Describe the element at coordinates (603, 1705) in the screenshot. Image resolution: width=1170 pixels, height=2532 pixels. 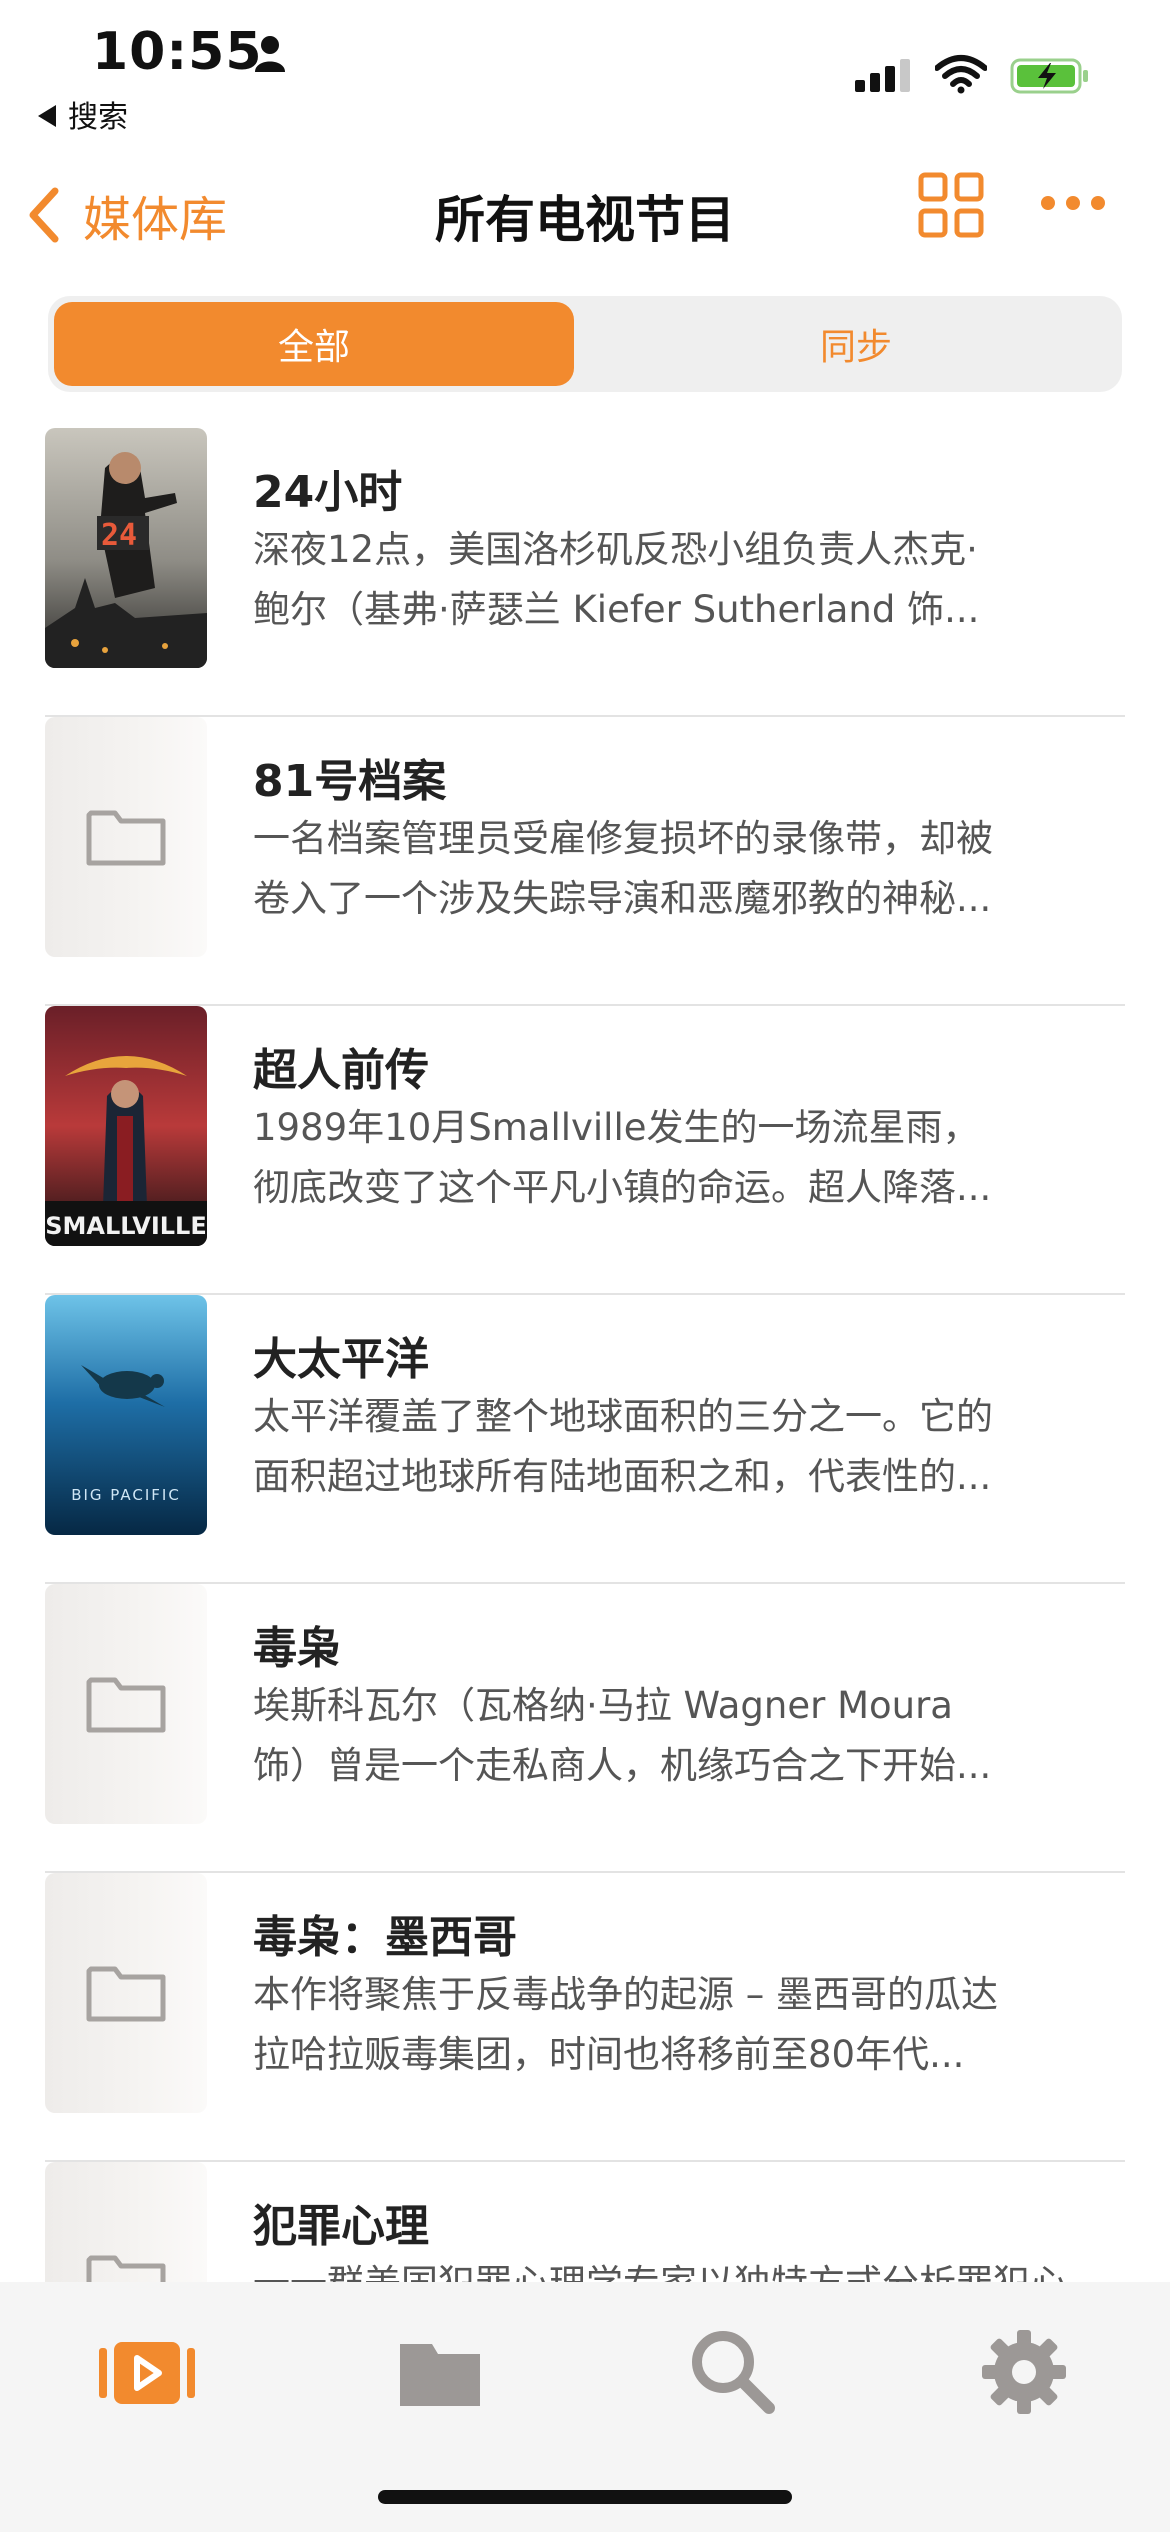
I see `item-desc-line1: 埃斯科瓦尔（瓦格纳·马拉 Wagner Moura` at that location.